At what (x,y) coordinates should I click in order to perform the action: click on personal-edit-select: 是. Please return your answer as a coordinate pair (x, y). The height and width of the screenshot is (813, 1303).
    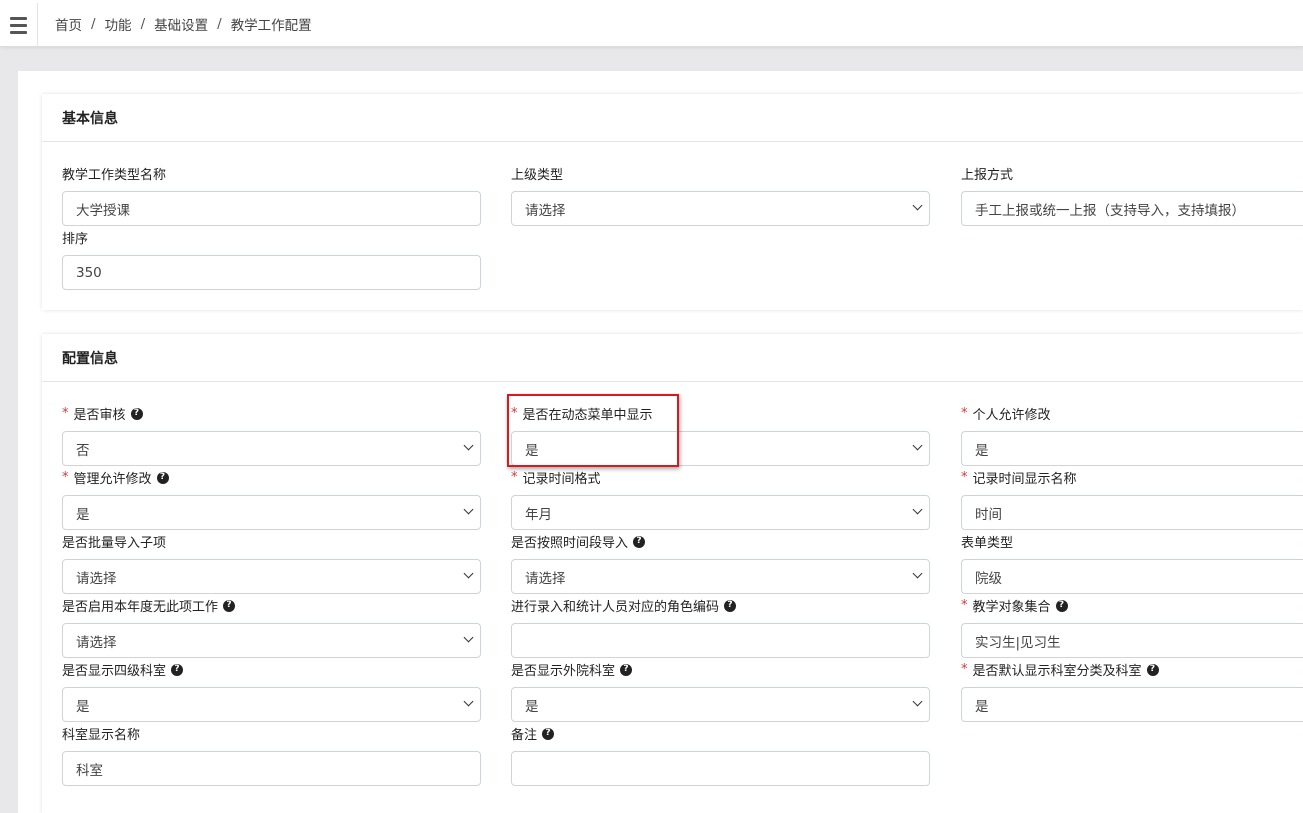
    Looking at the image, I should click on (1132, 448).